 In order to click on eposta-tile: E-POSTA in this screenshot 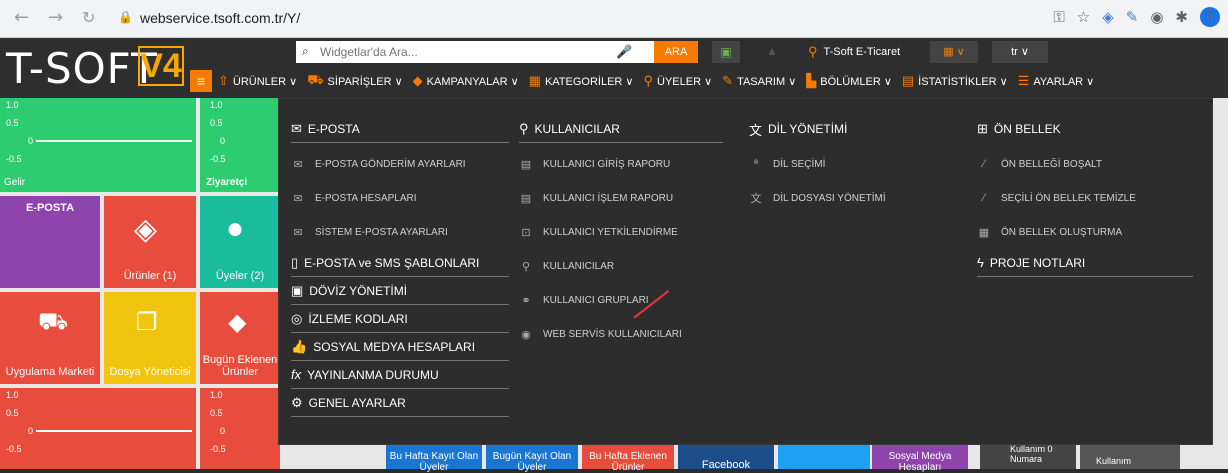, I will do `click(50, 242)`.